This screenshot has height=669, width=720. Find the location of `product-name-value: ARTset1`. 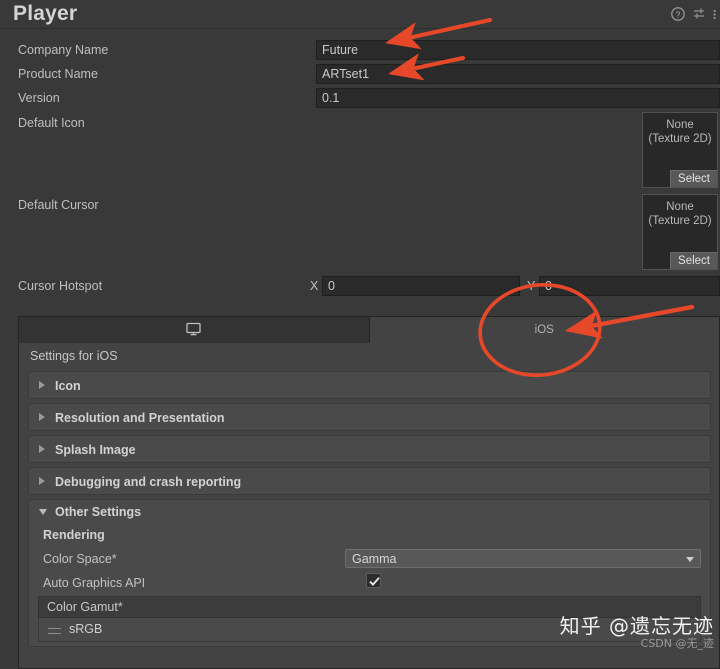

product-name-value: ARTset1 is located at coordinates (346, 74).